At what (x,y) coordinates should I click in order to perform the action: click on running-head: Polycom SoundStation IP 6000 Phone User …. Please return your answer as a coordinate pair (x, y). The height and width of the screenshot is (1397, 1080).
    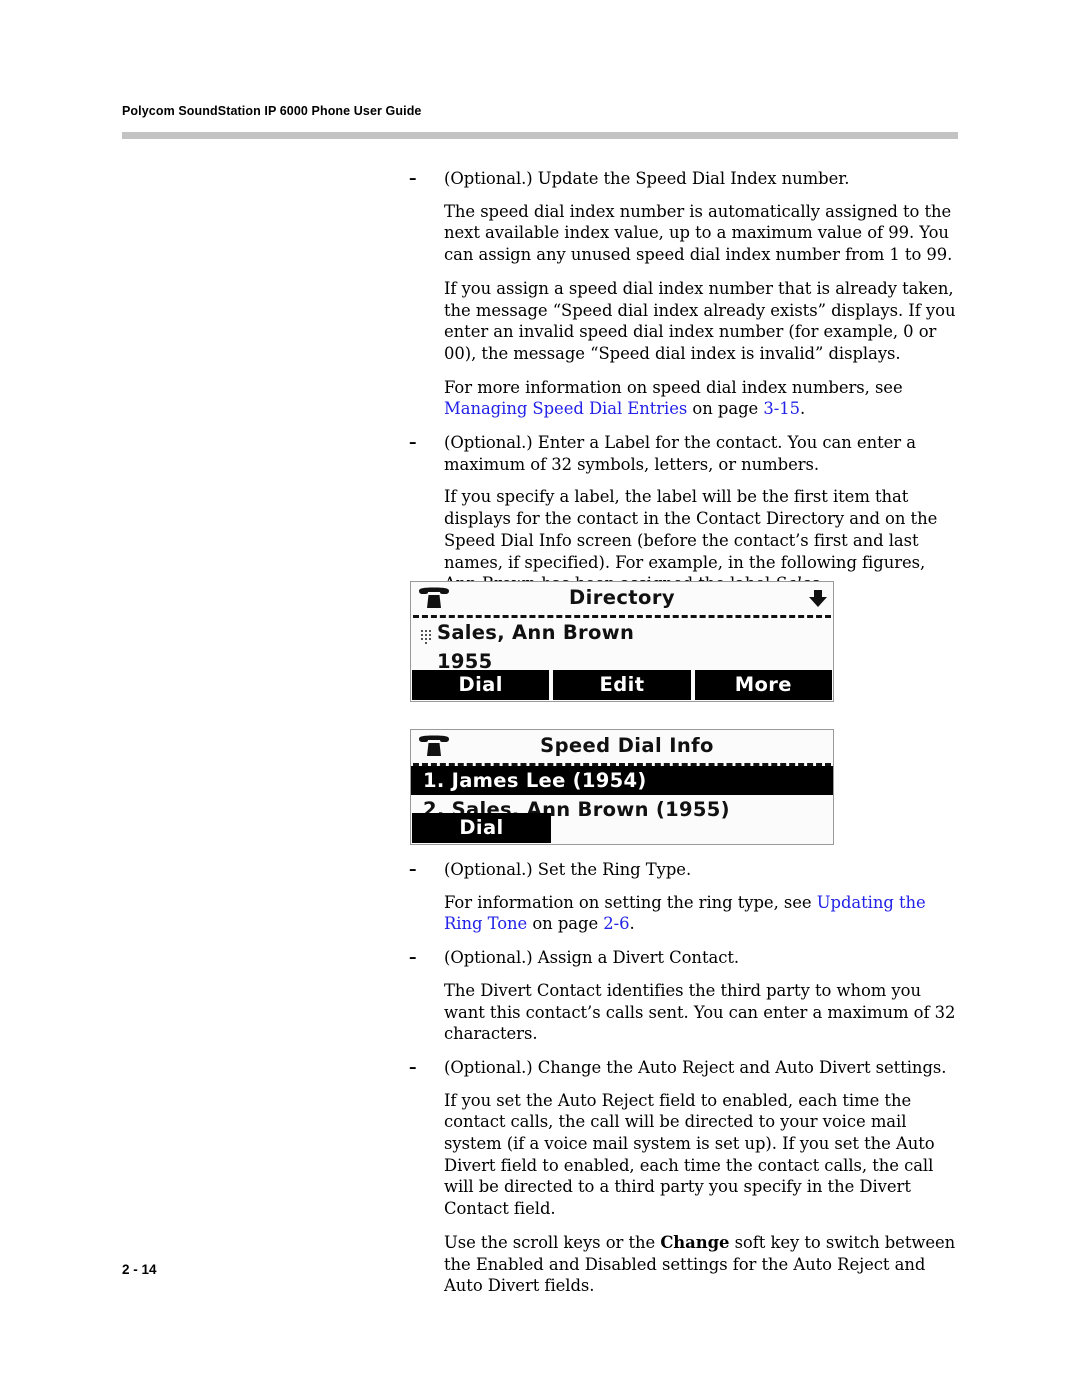
    Looking at the image, I should click on (272, 111).